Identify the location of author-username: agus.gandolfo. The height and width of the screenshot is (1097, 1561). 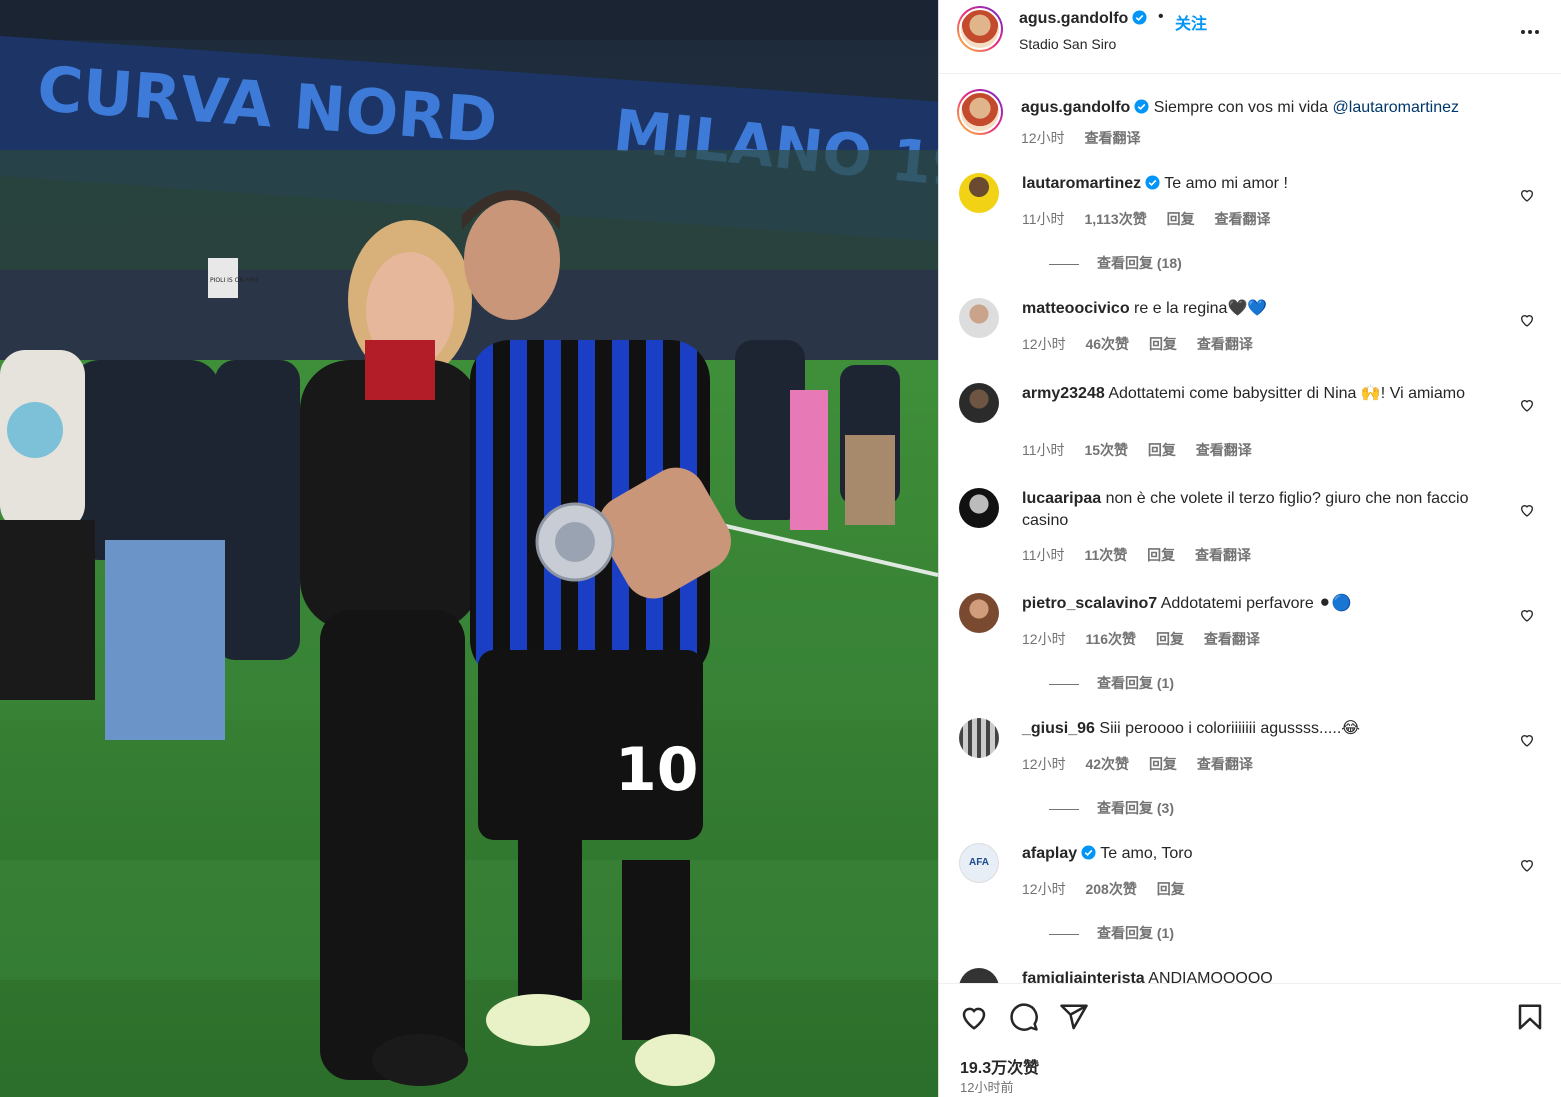
(1083, 19).